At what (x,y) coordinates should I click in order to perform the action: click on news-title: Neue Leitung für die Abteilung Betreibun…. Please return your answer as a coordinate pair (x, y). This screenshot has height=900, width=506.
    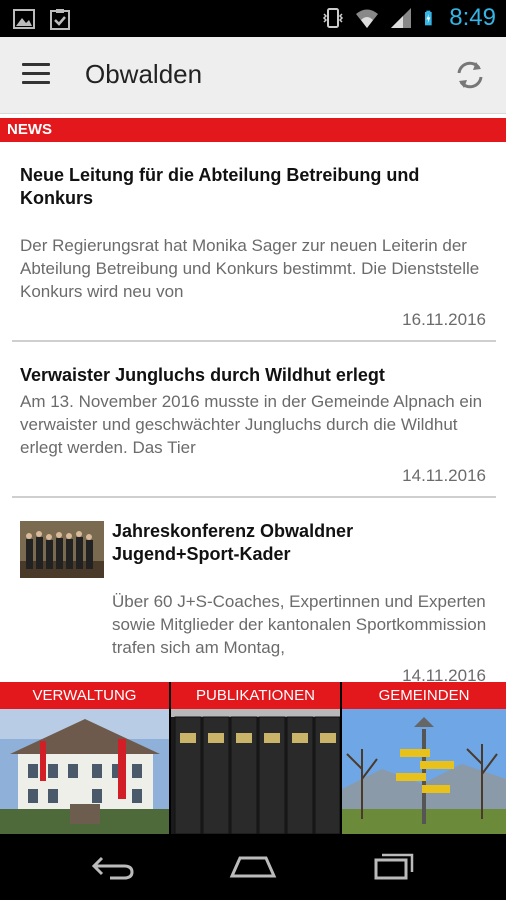
    Looking at the image, I should click on (220, 186).